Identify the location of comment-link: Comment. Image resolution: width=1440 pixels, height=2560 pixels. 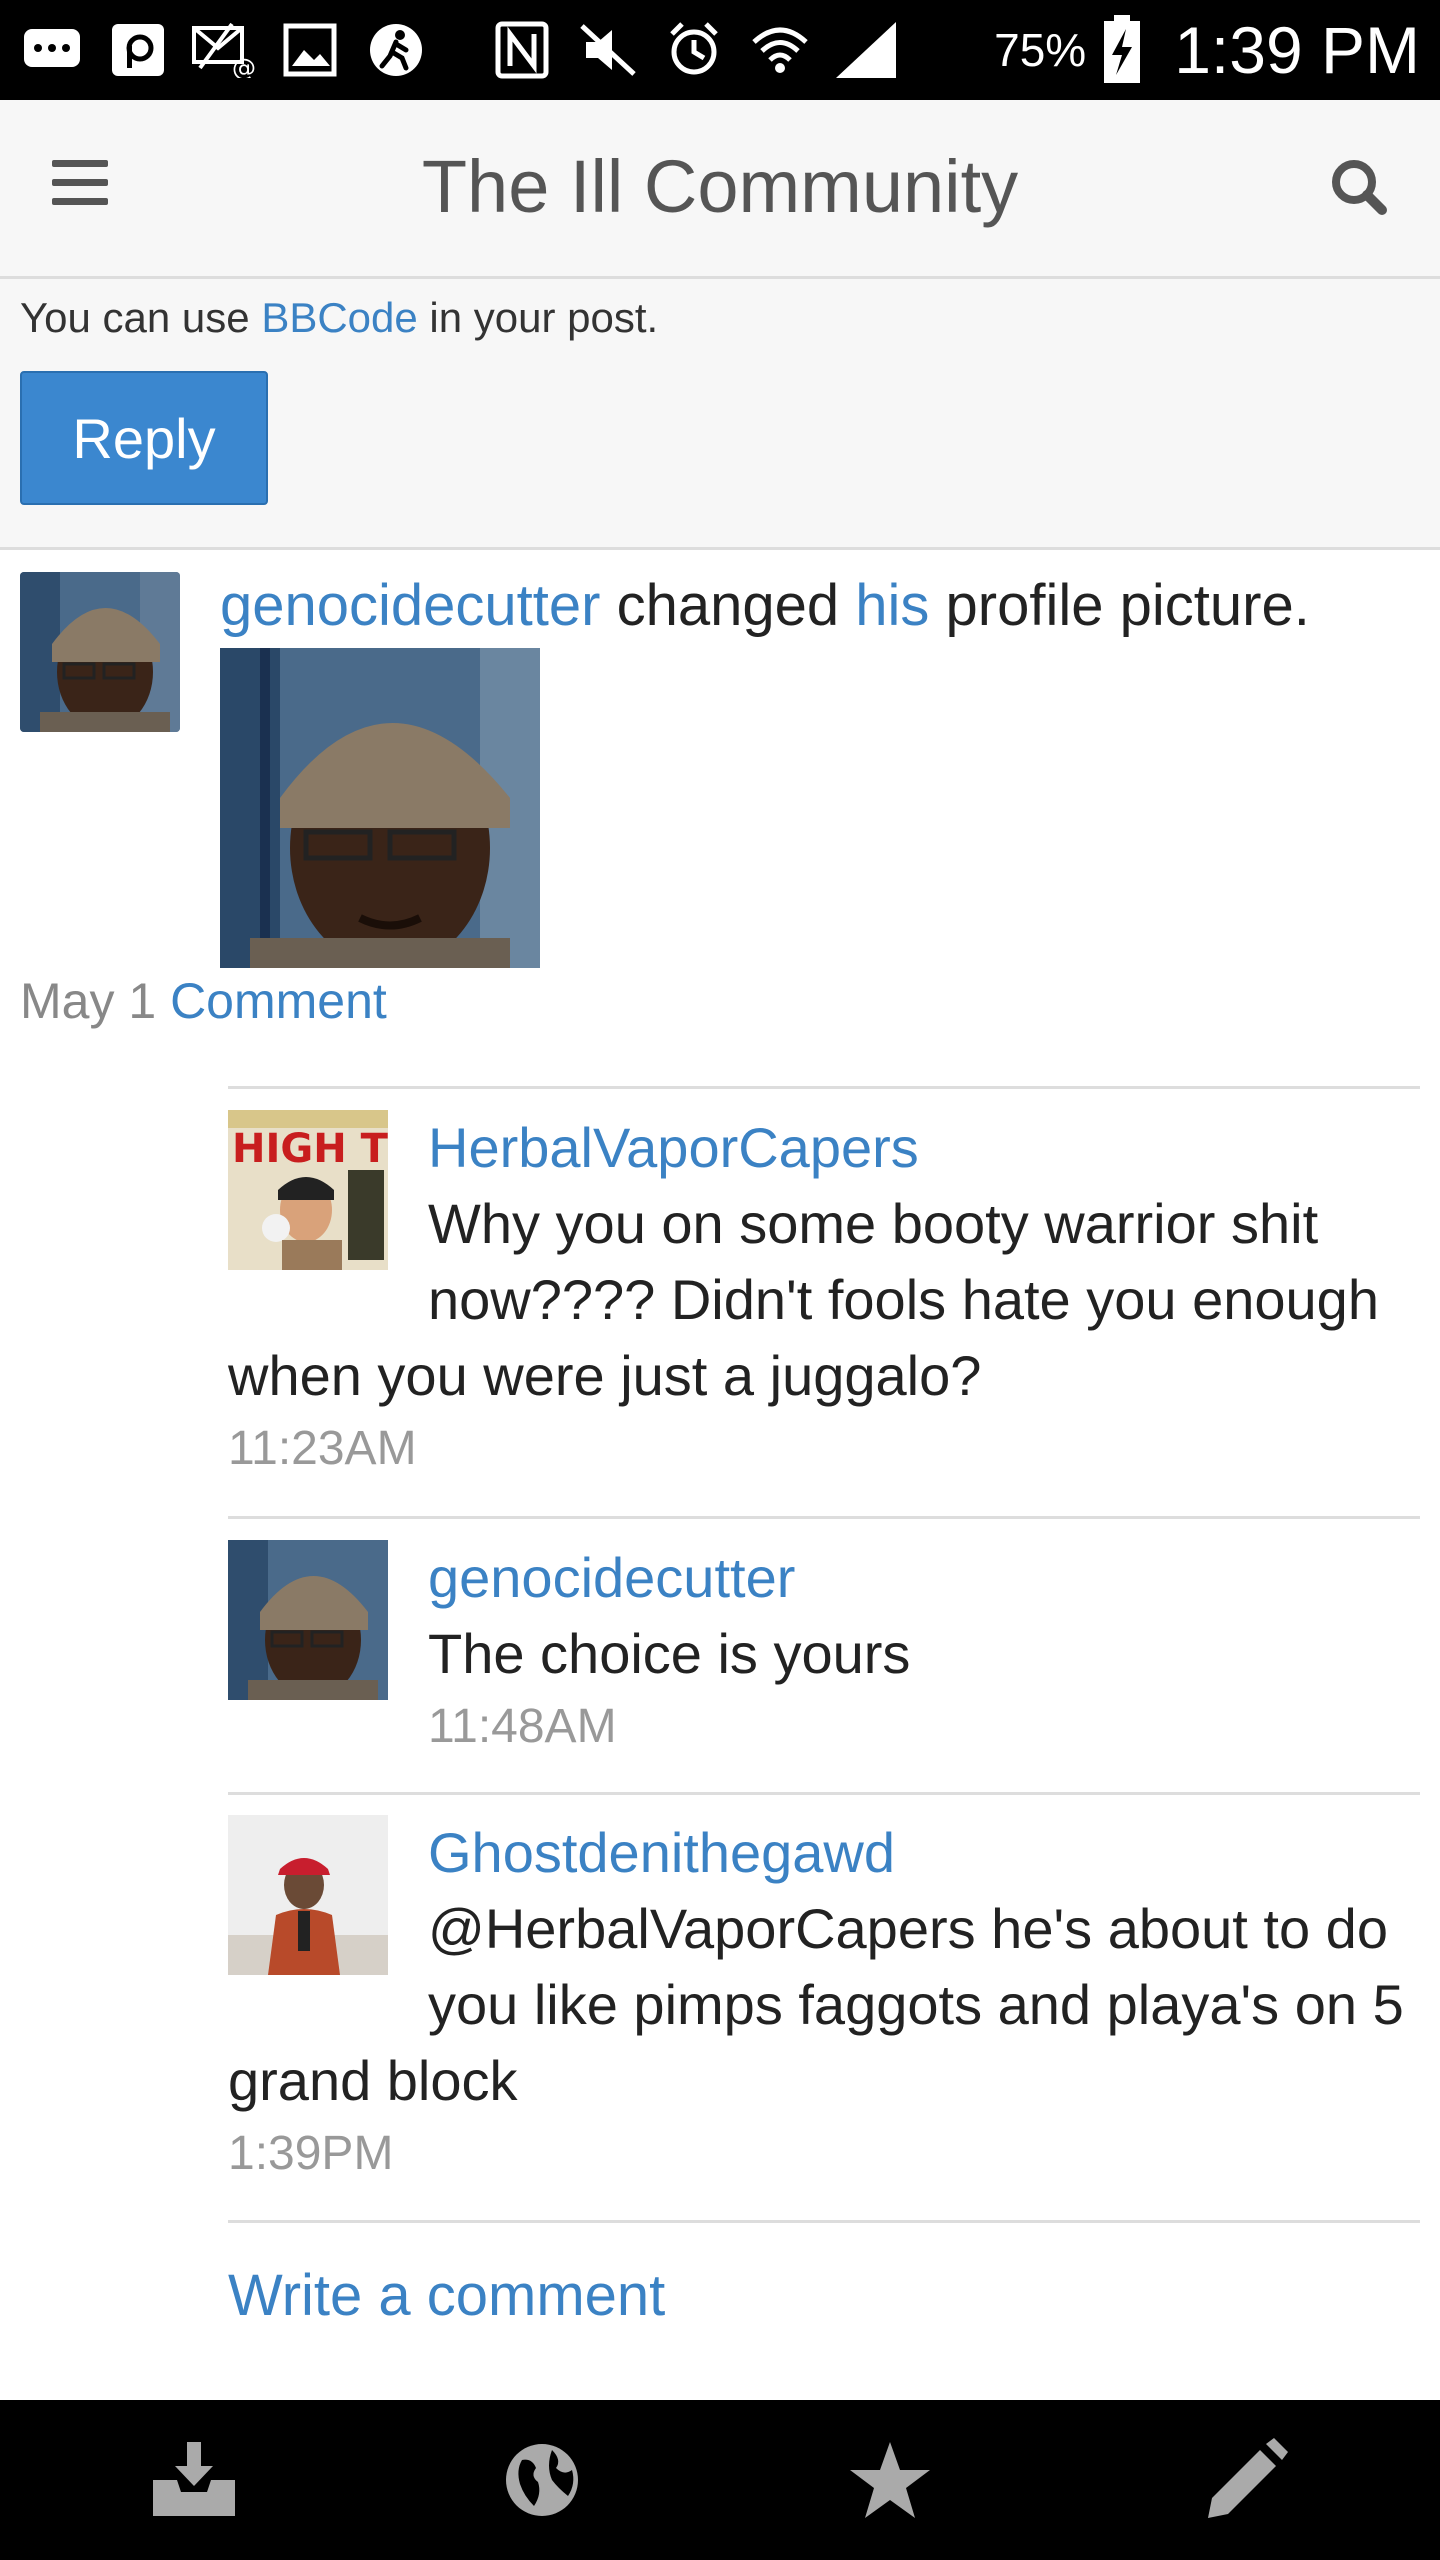
(278, 1001).